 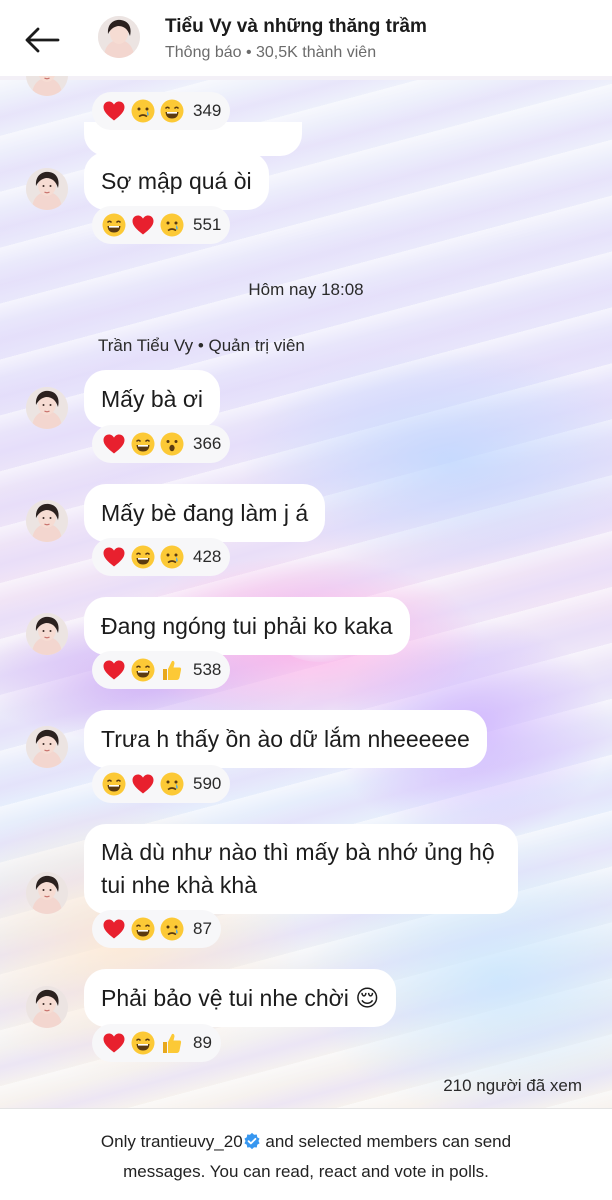 I want to click on reaction-count: 89, so click(x=202, y=1042).